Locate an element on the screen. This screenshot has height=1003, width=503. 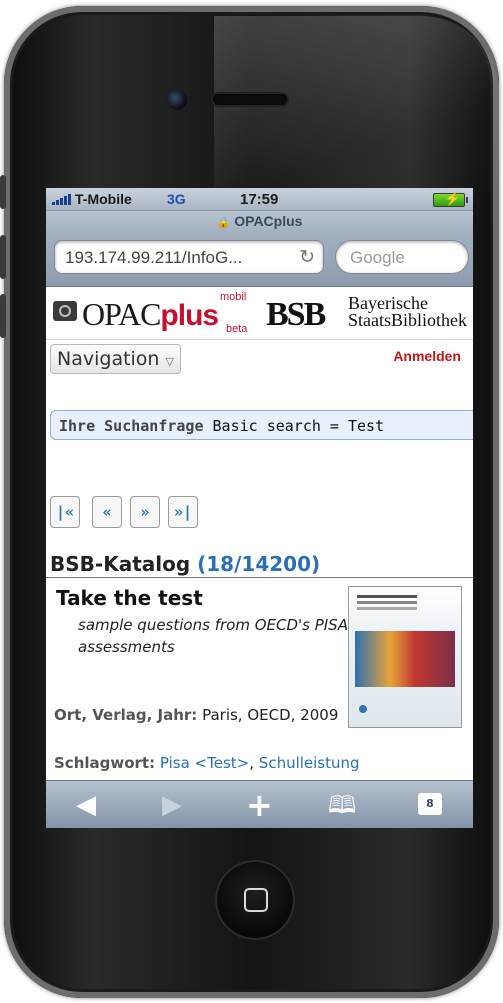
address-bar: 193.174.99.211/InfoG... ↻ Google is located at coordinates (259, 259).